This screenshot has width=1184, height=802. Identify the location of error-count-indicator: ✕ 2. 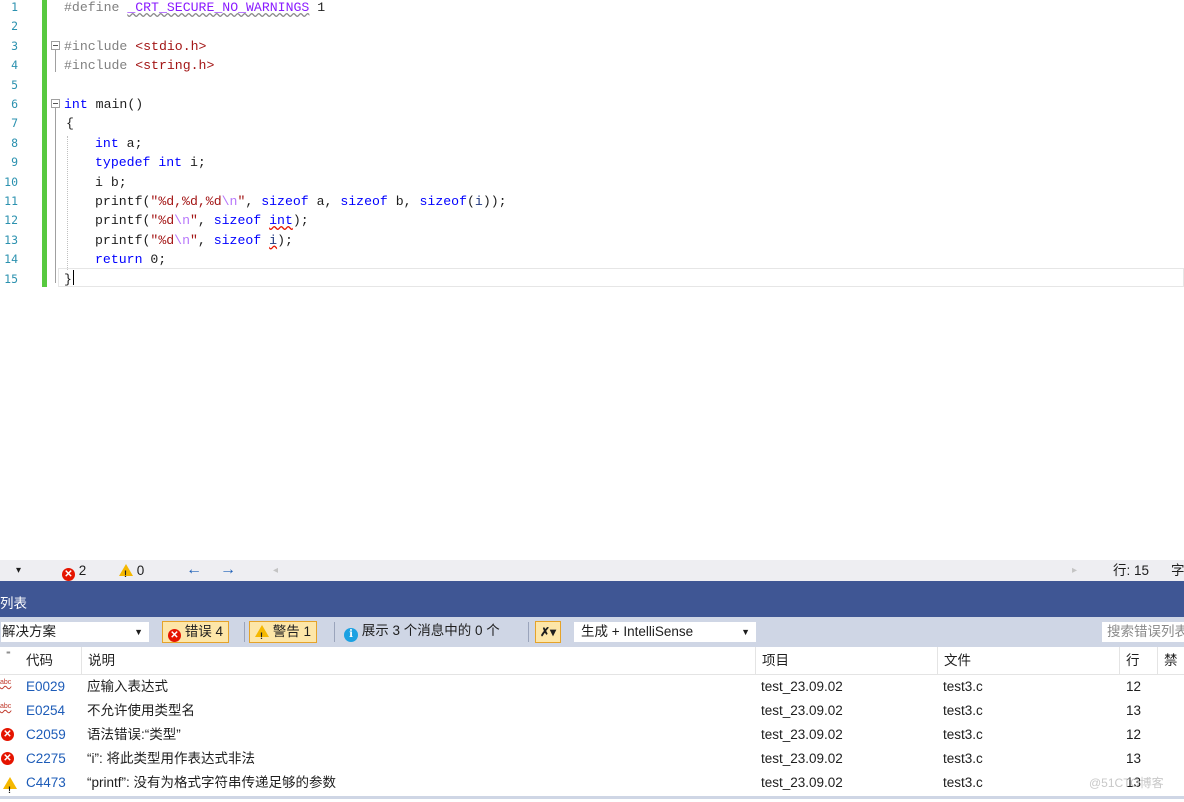
(74, 571).